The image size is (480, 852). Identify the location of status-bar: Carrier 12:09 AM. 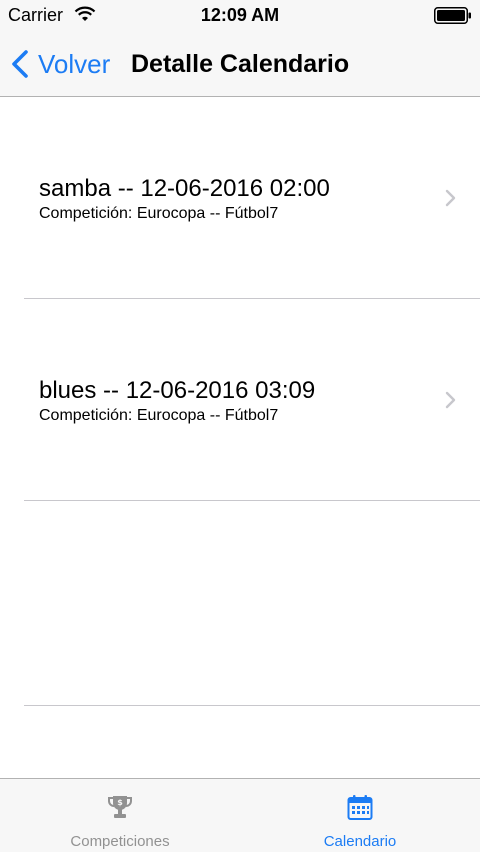
(240, 16).